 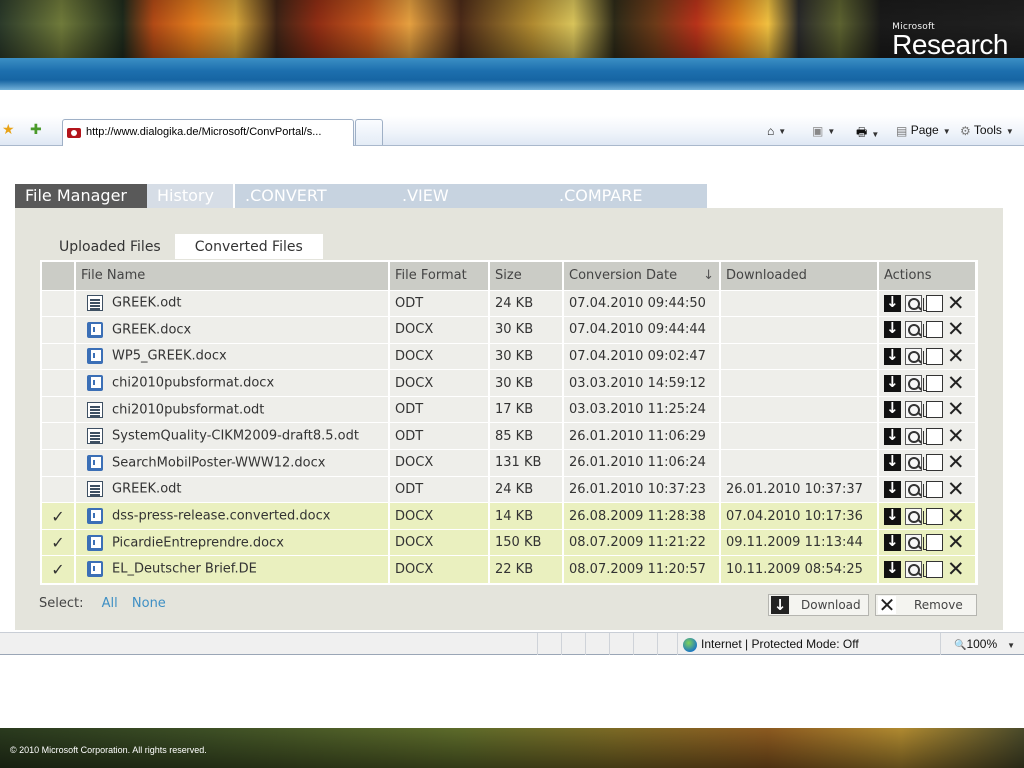 I want to click on table-row: GREEK.docx DOCX30 KB07.04.2010 09:44:44 ✕, so click(x=509, y=330).